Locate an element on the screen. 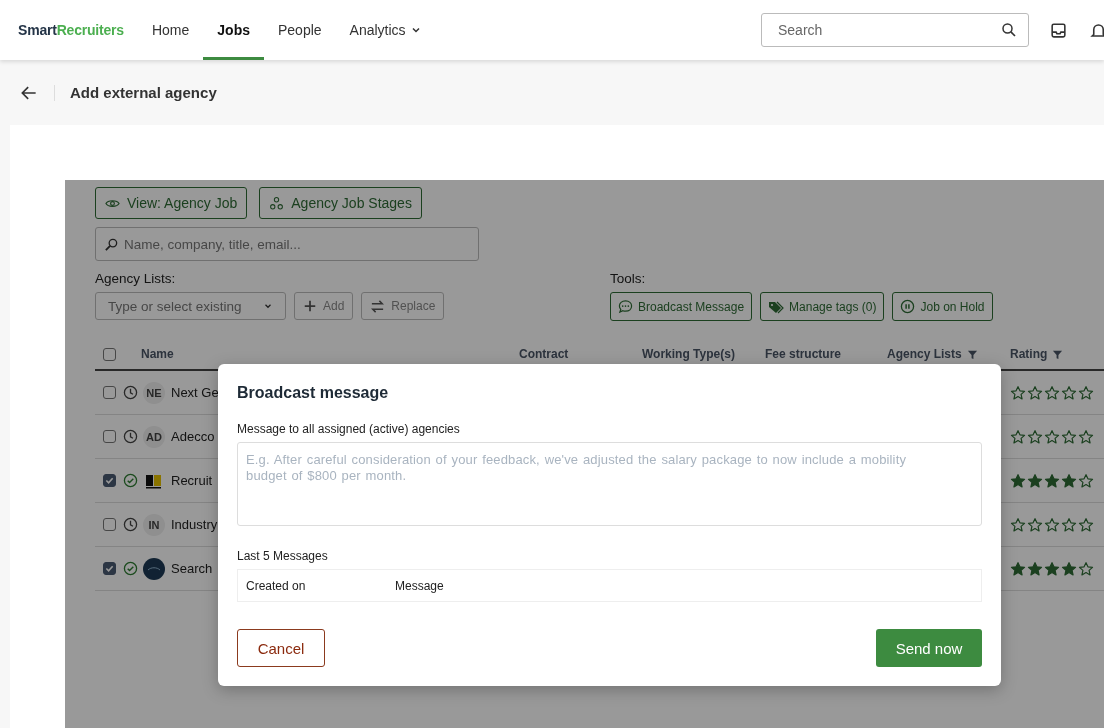 The image size is (1104, 728). search-field: Search is located at coordinates (895, 30).